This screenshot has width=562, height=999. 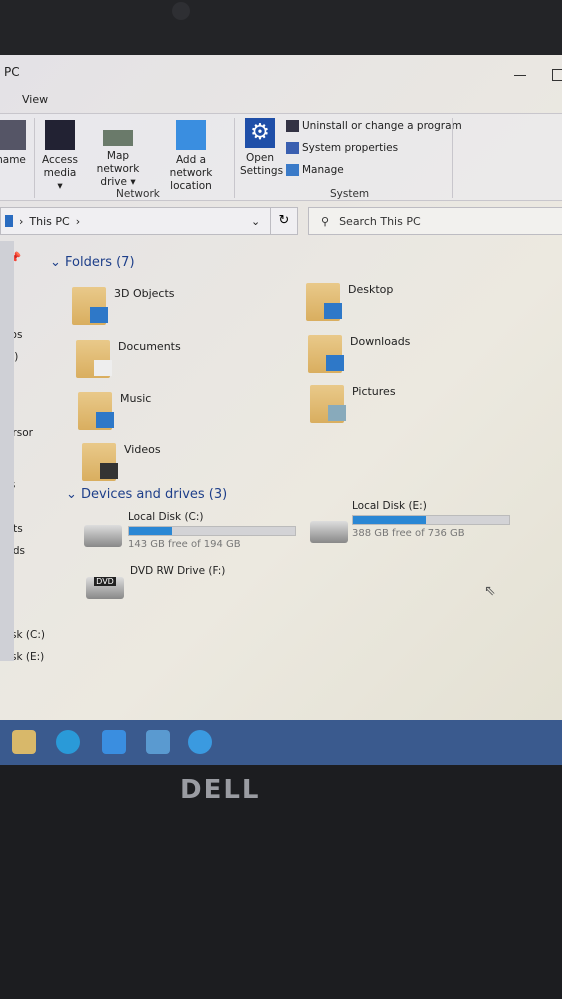 I want to click on media-icon, so click(x=60, y=135).